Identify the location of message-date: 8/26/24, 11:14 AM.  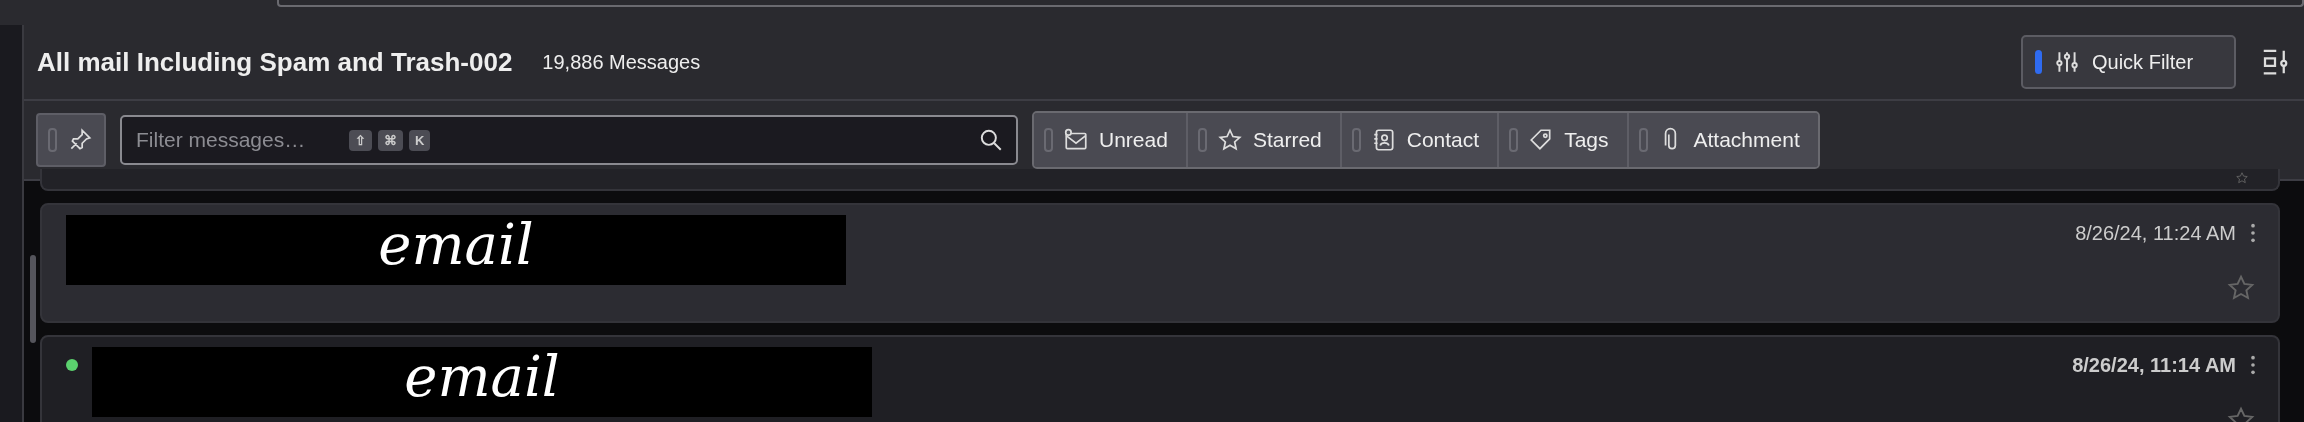
(2154, 365).